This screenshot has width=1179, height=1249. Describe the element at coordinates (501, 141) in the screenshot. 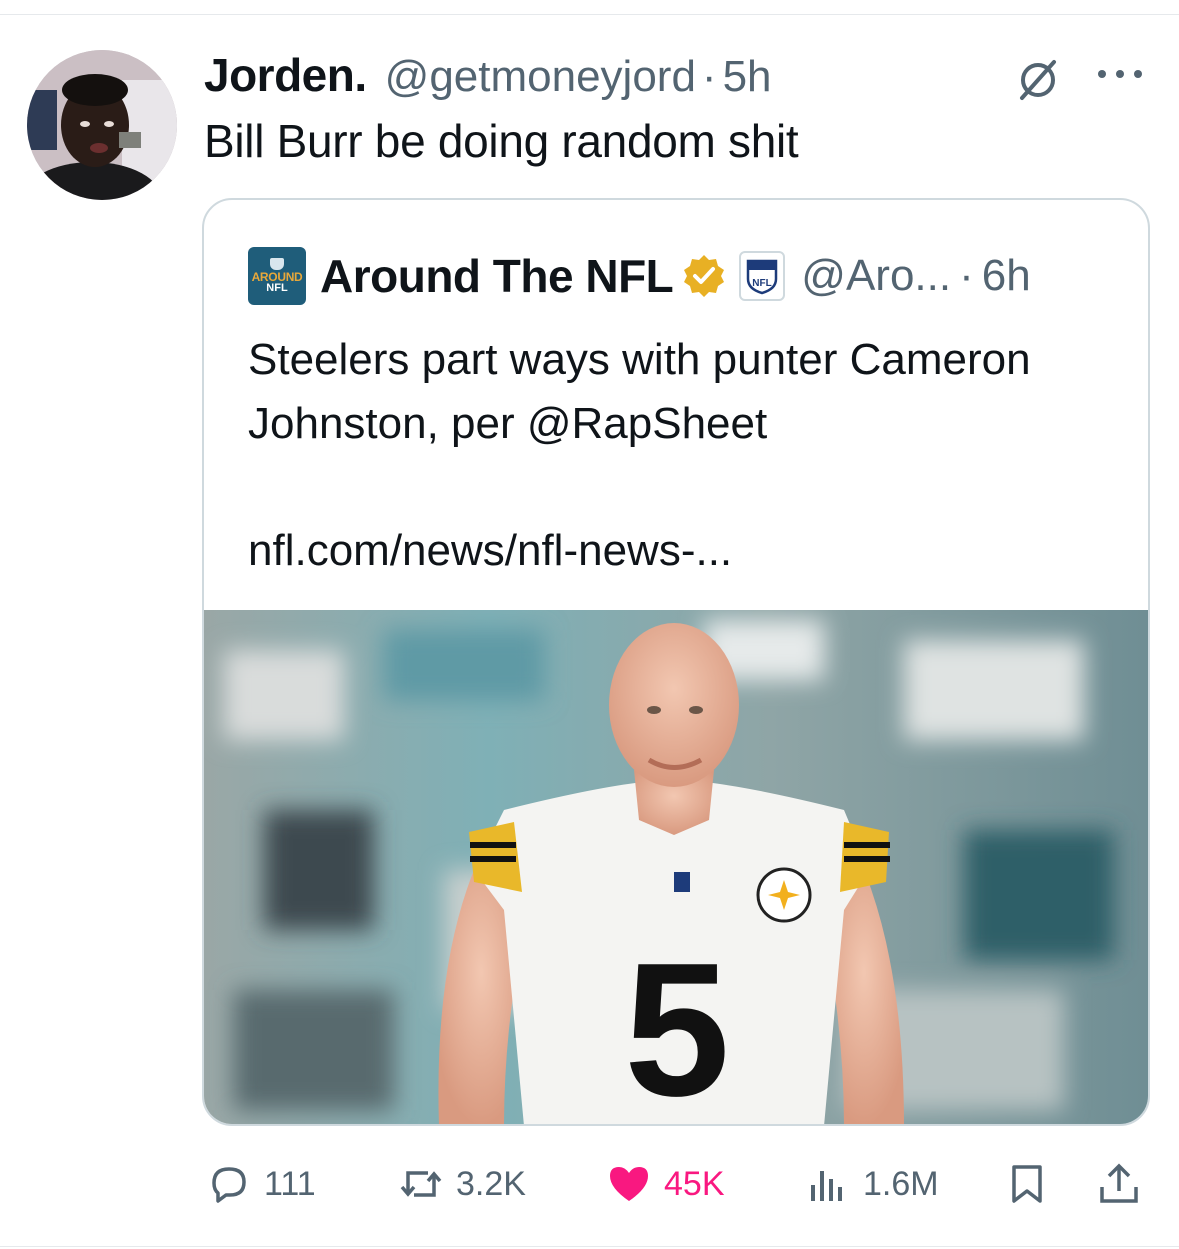

I see `post-text: Bill Burr be doing random shit` at that location.